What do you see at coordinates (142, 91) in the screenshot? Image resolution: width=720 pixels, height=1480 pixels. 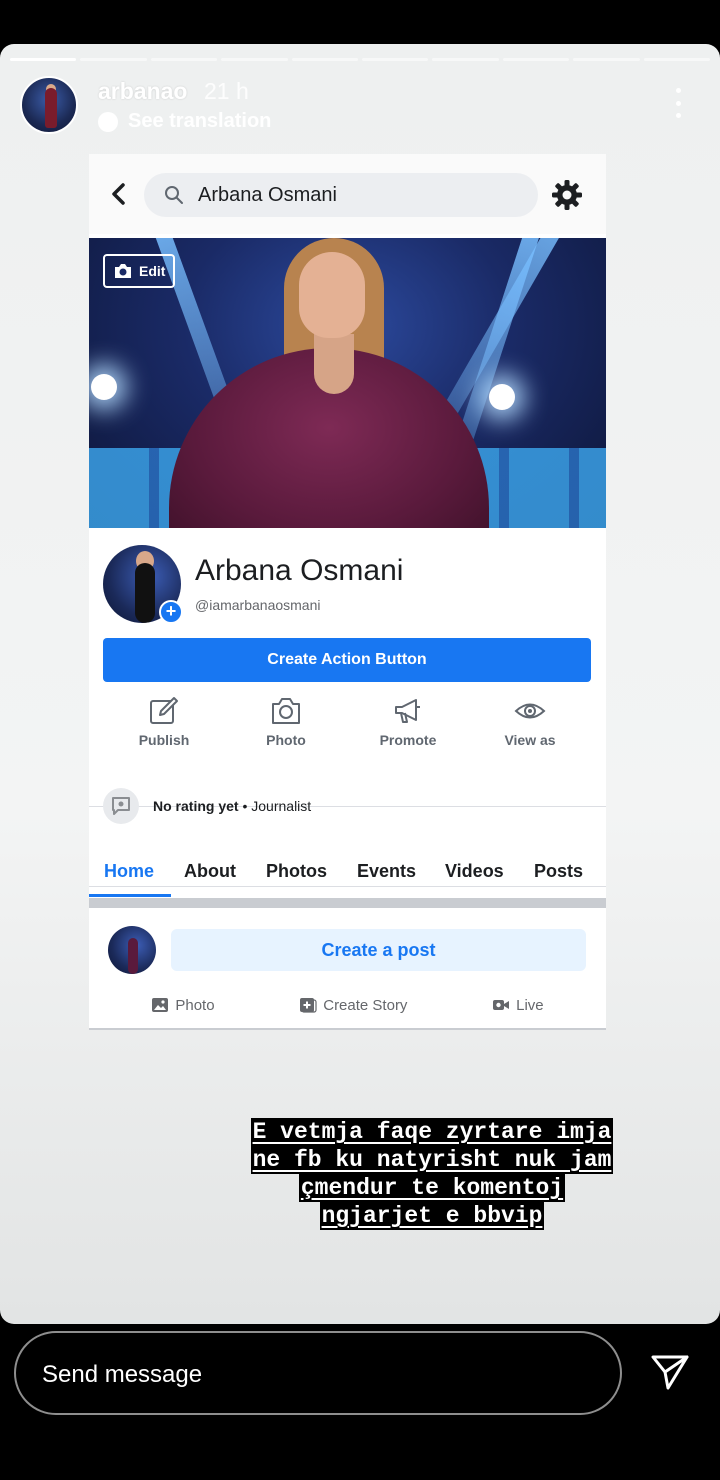 I see `story-username: arbanao` at bounding box center [142, 91].